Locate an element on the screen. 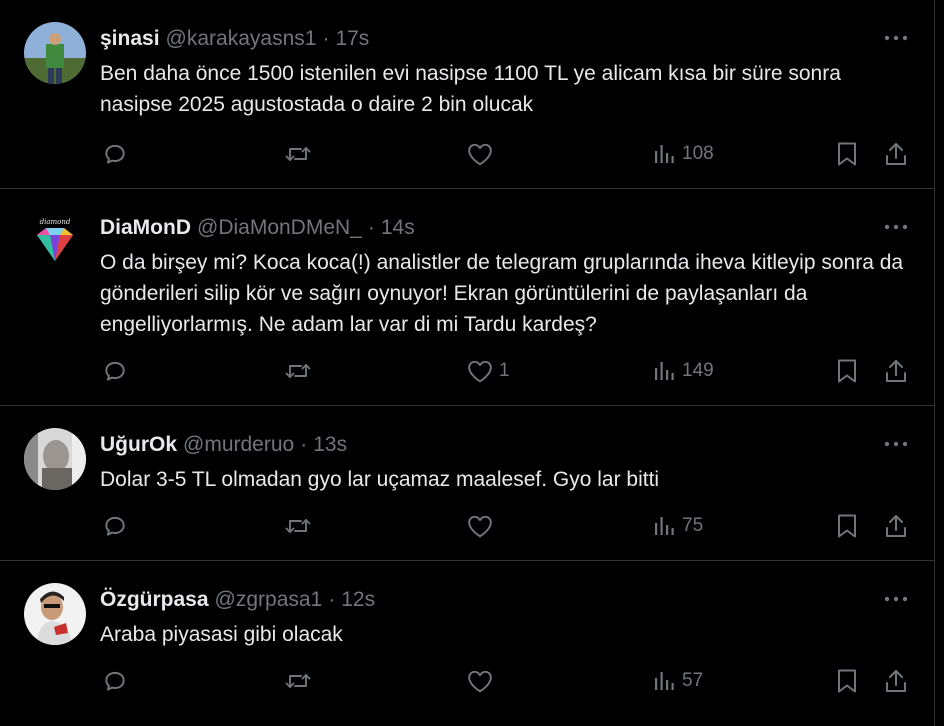 The height and width of the screenshot is (726, 944). views-button: 108 is located at coordinates (683, 154).